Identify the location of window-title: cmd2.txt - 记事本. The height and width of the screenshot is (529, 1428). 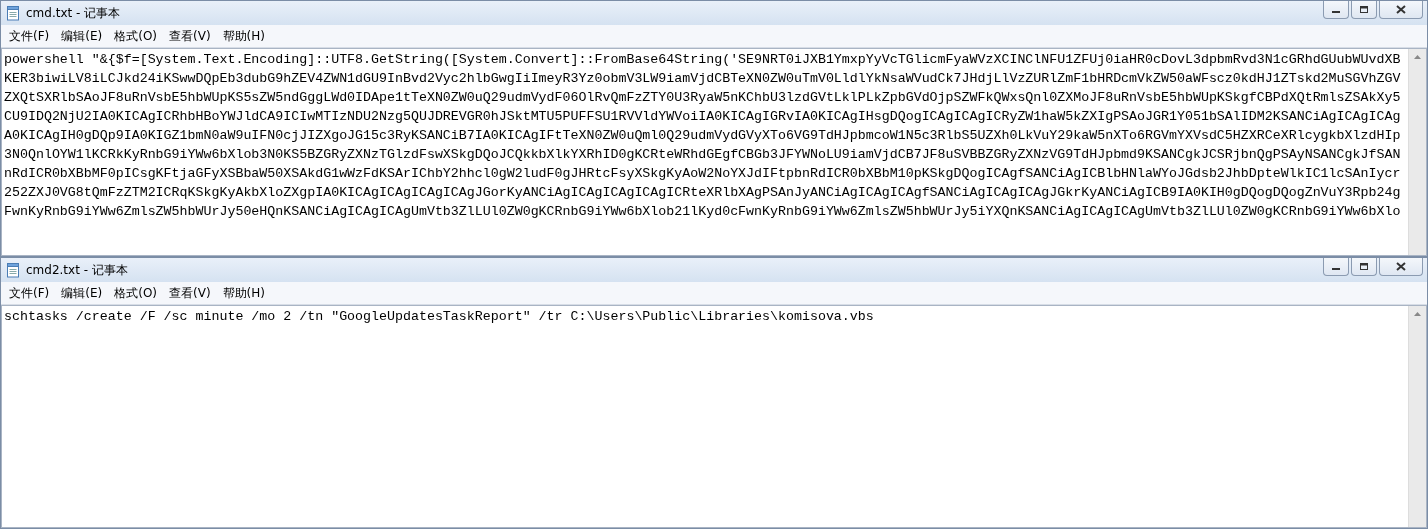
(77, 270).